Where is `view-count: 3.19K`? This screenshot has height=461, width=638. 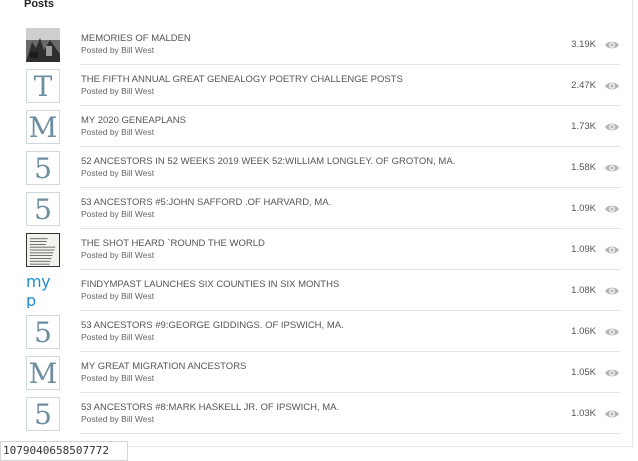 view-count: 3.19K is located at coordinates (583, 44).